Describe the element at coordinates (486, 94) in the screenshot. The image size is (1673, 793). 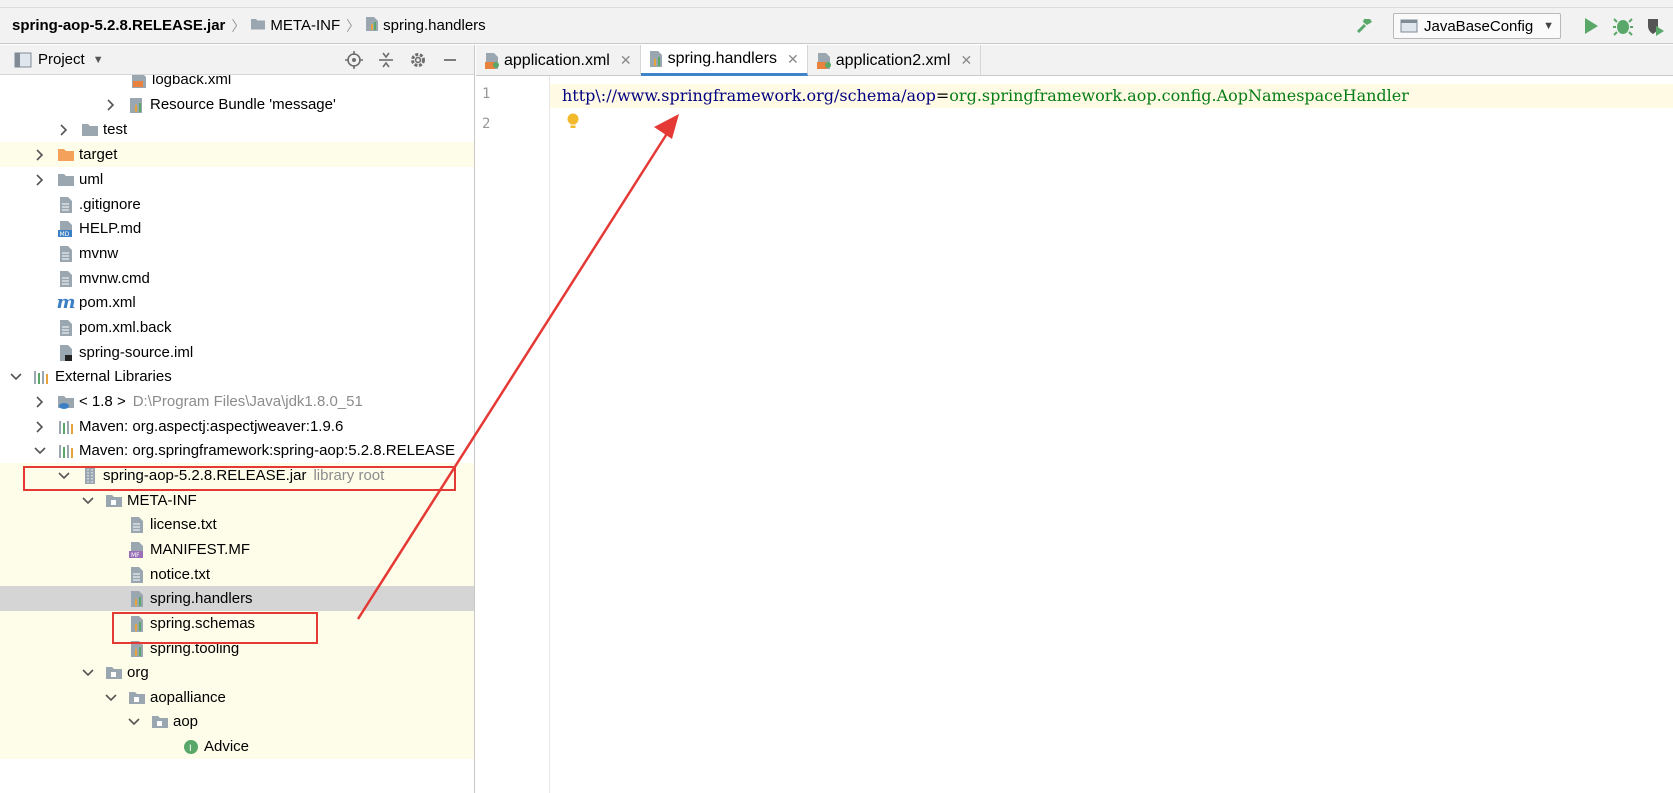
I see `line-number: 1` at that location.